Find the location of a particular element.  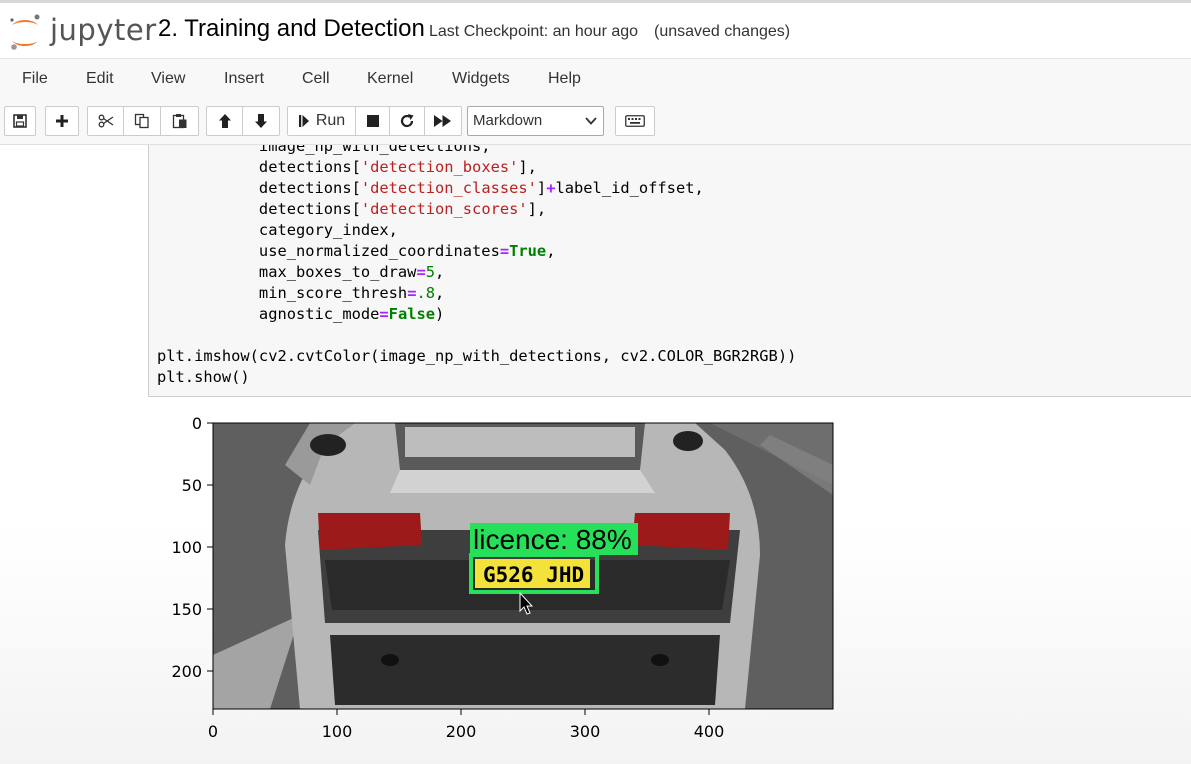

x-tick-label: 300 is located at coordinates (585, 731).